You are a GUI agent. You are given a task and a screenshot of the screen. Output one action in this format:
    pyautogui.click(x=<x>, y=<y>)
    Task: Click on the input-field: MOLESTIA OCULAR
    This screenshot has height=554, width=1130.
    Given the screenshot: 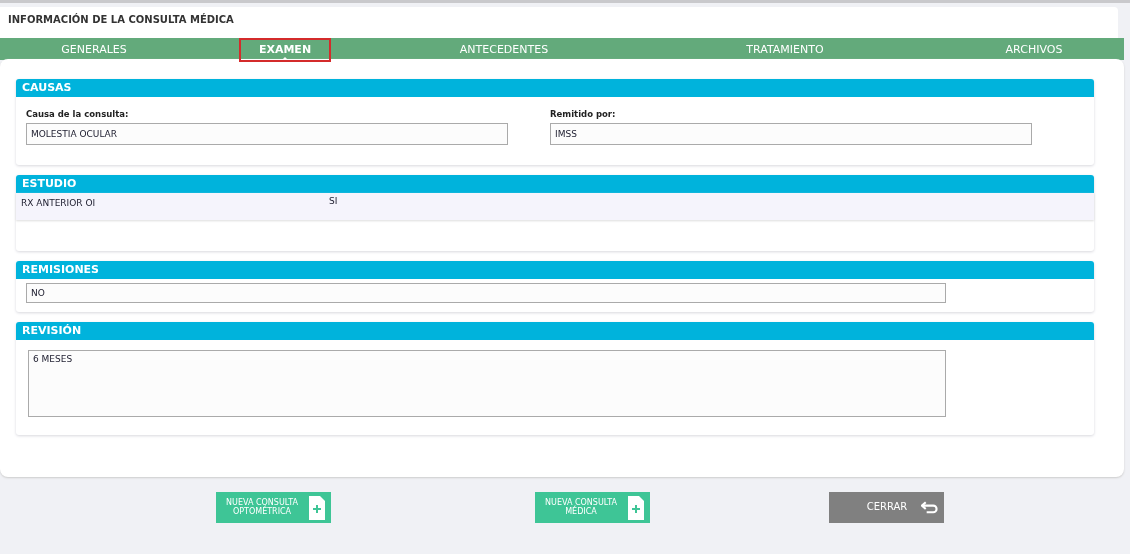 What is the action you would take?
    pyautogui.click(x=267, y=134)
    